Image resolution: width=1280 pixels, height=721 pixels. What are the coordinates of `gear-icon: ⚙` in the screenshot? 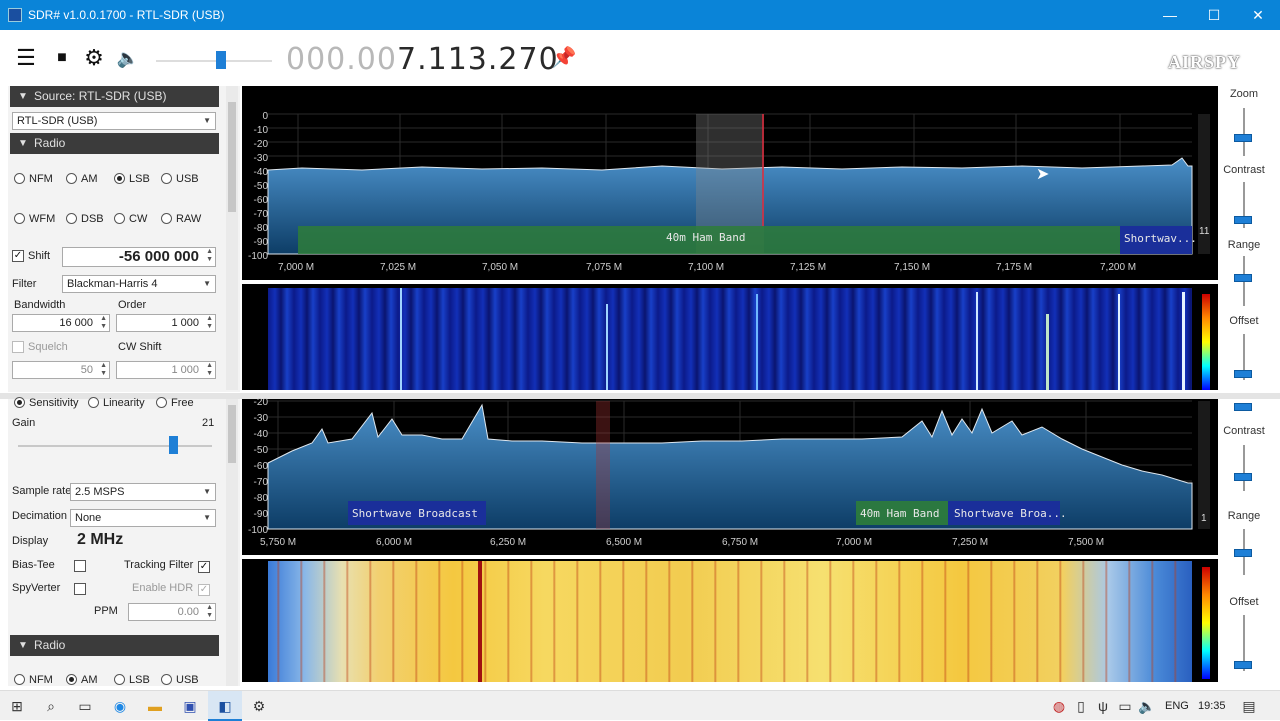 It's located at (94, 58).